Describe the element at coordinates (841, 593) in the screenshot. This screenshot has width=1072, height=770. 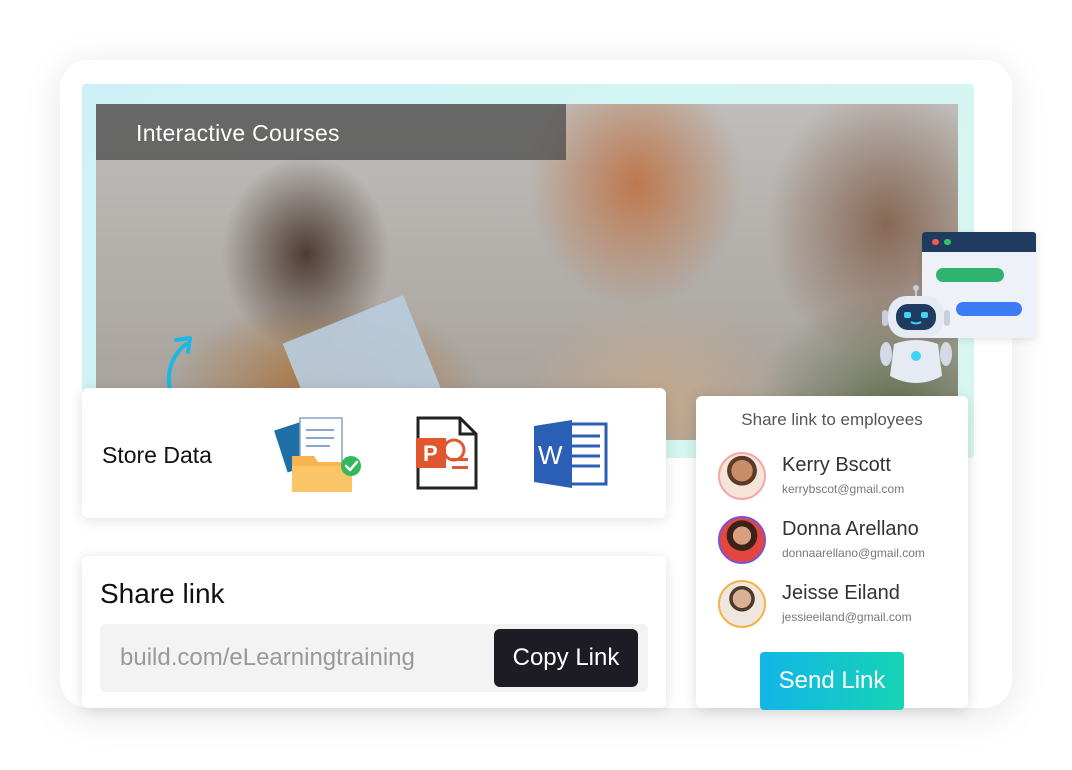
I see `employee-name: Jeisse Eiland` at that location.